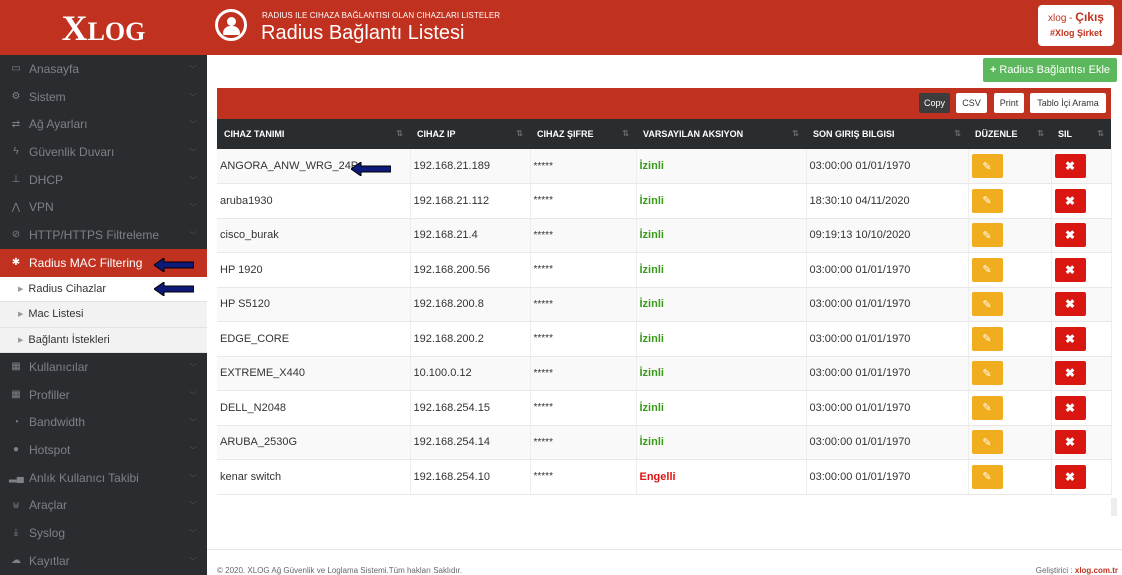 The width and height of the screenshot is (1122, 575). Describe the element at coordinates (1096, 570) in the screenshot. I see `developer-link: xlog.com.tr` at that location.